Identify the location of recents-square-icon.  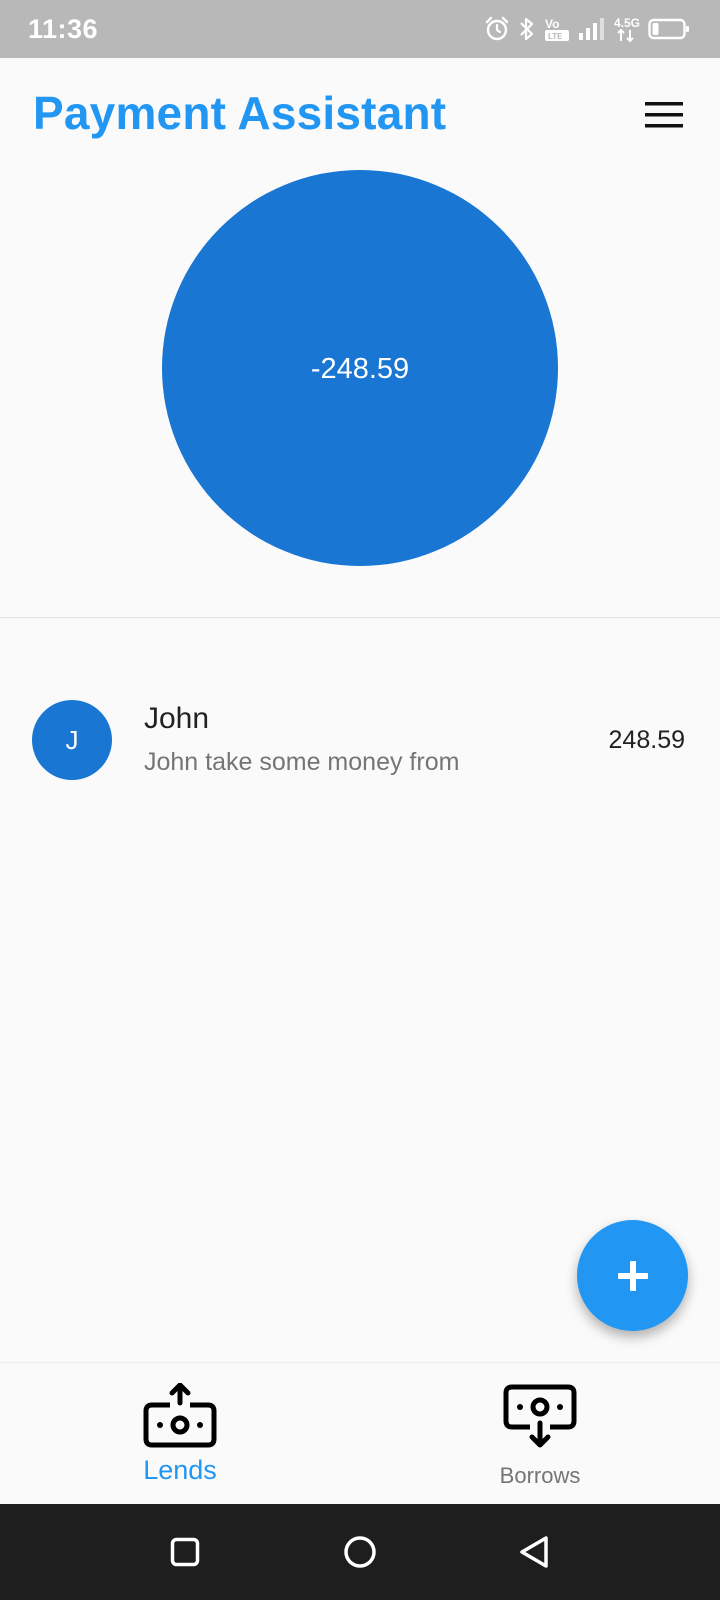
(185, 1552).